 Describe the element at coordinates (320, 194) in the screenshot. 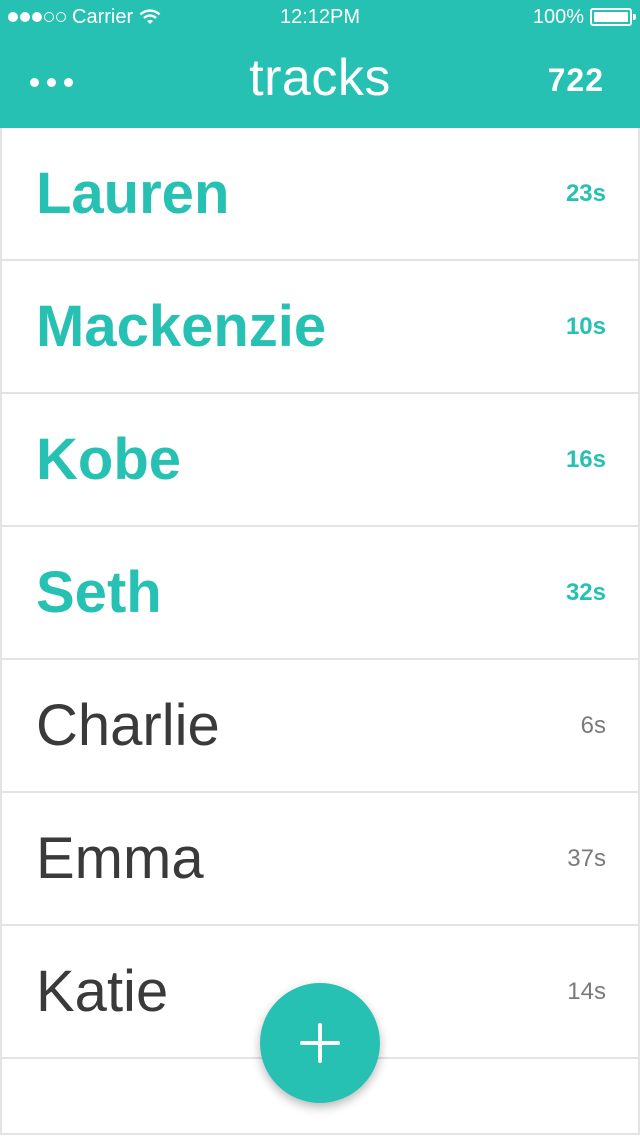

I see `track-row-lauren: Lauren 23s` at that location.